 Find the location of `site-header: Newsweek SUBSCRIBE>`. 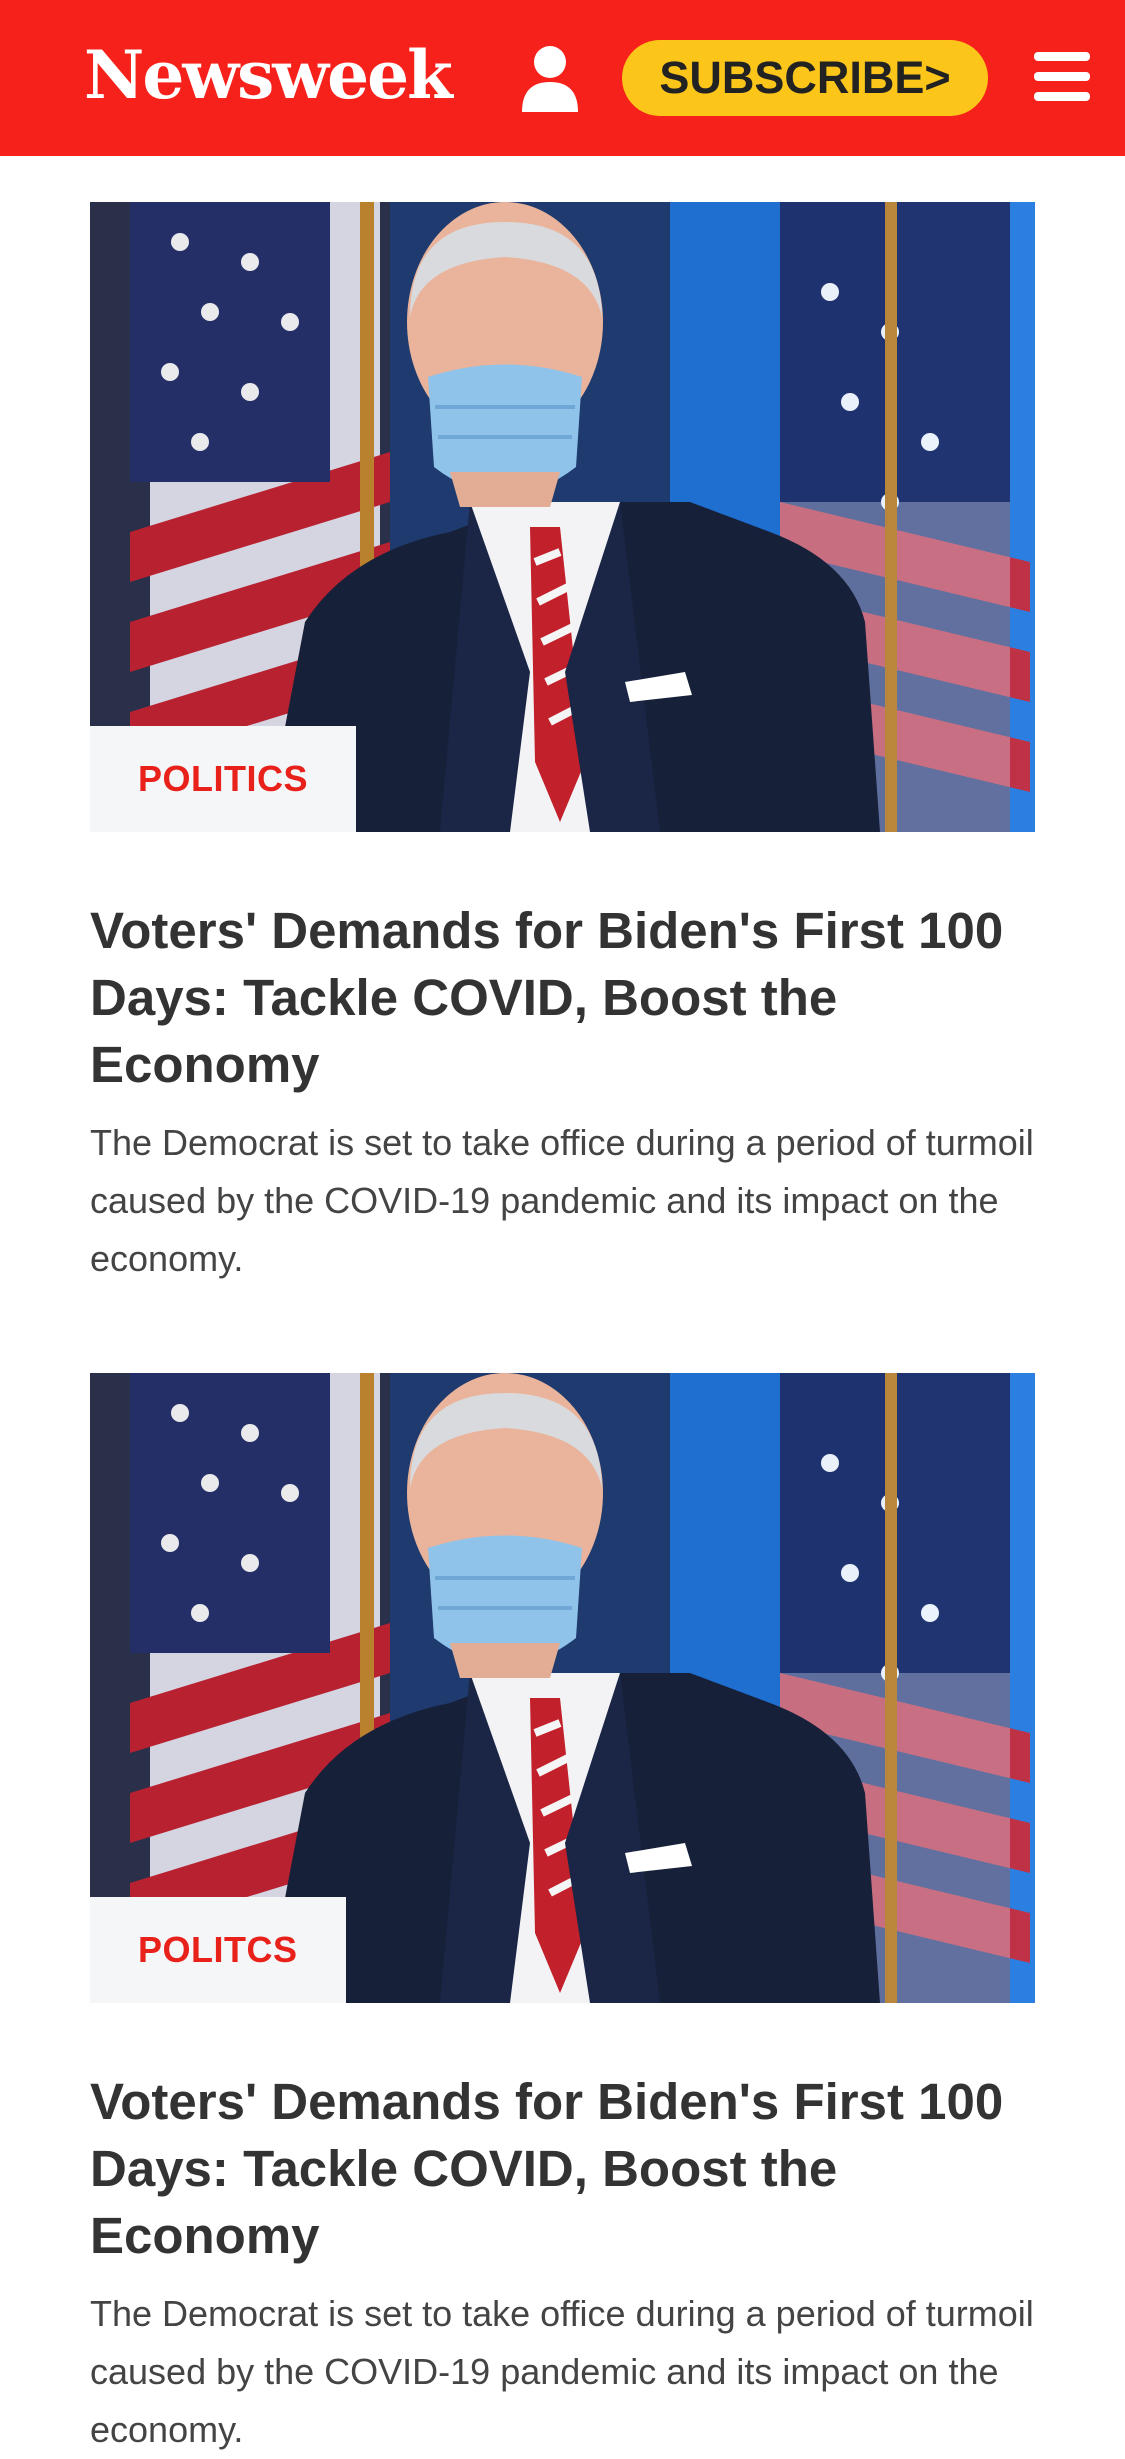

site-header: Newsweek SUBSCRIBE> is located at coordinates (562, 78).